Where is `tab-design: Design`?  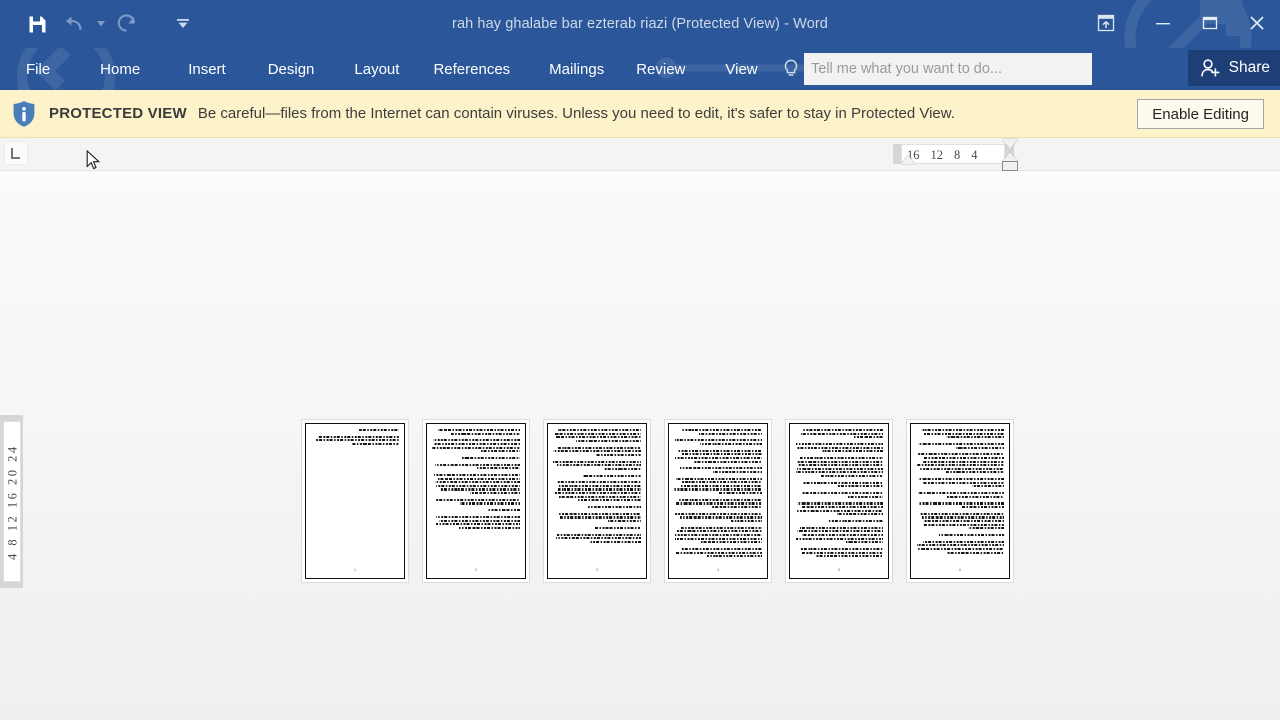 tab-design: Design is located at coordinates (291, 69).